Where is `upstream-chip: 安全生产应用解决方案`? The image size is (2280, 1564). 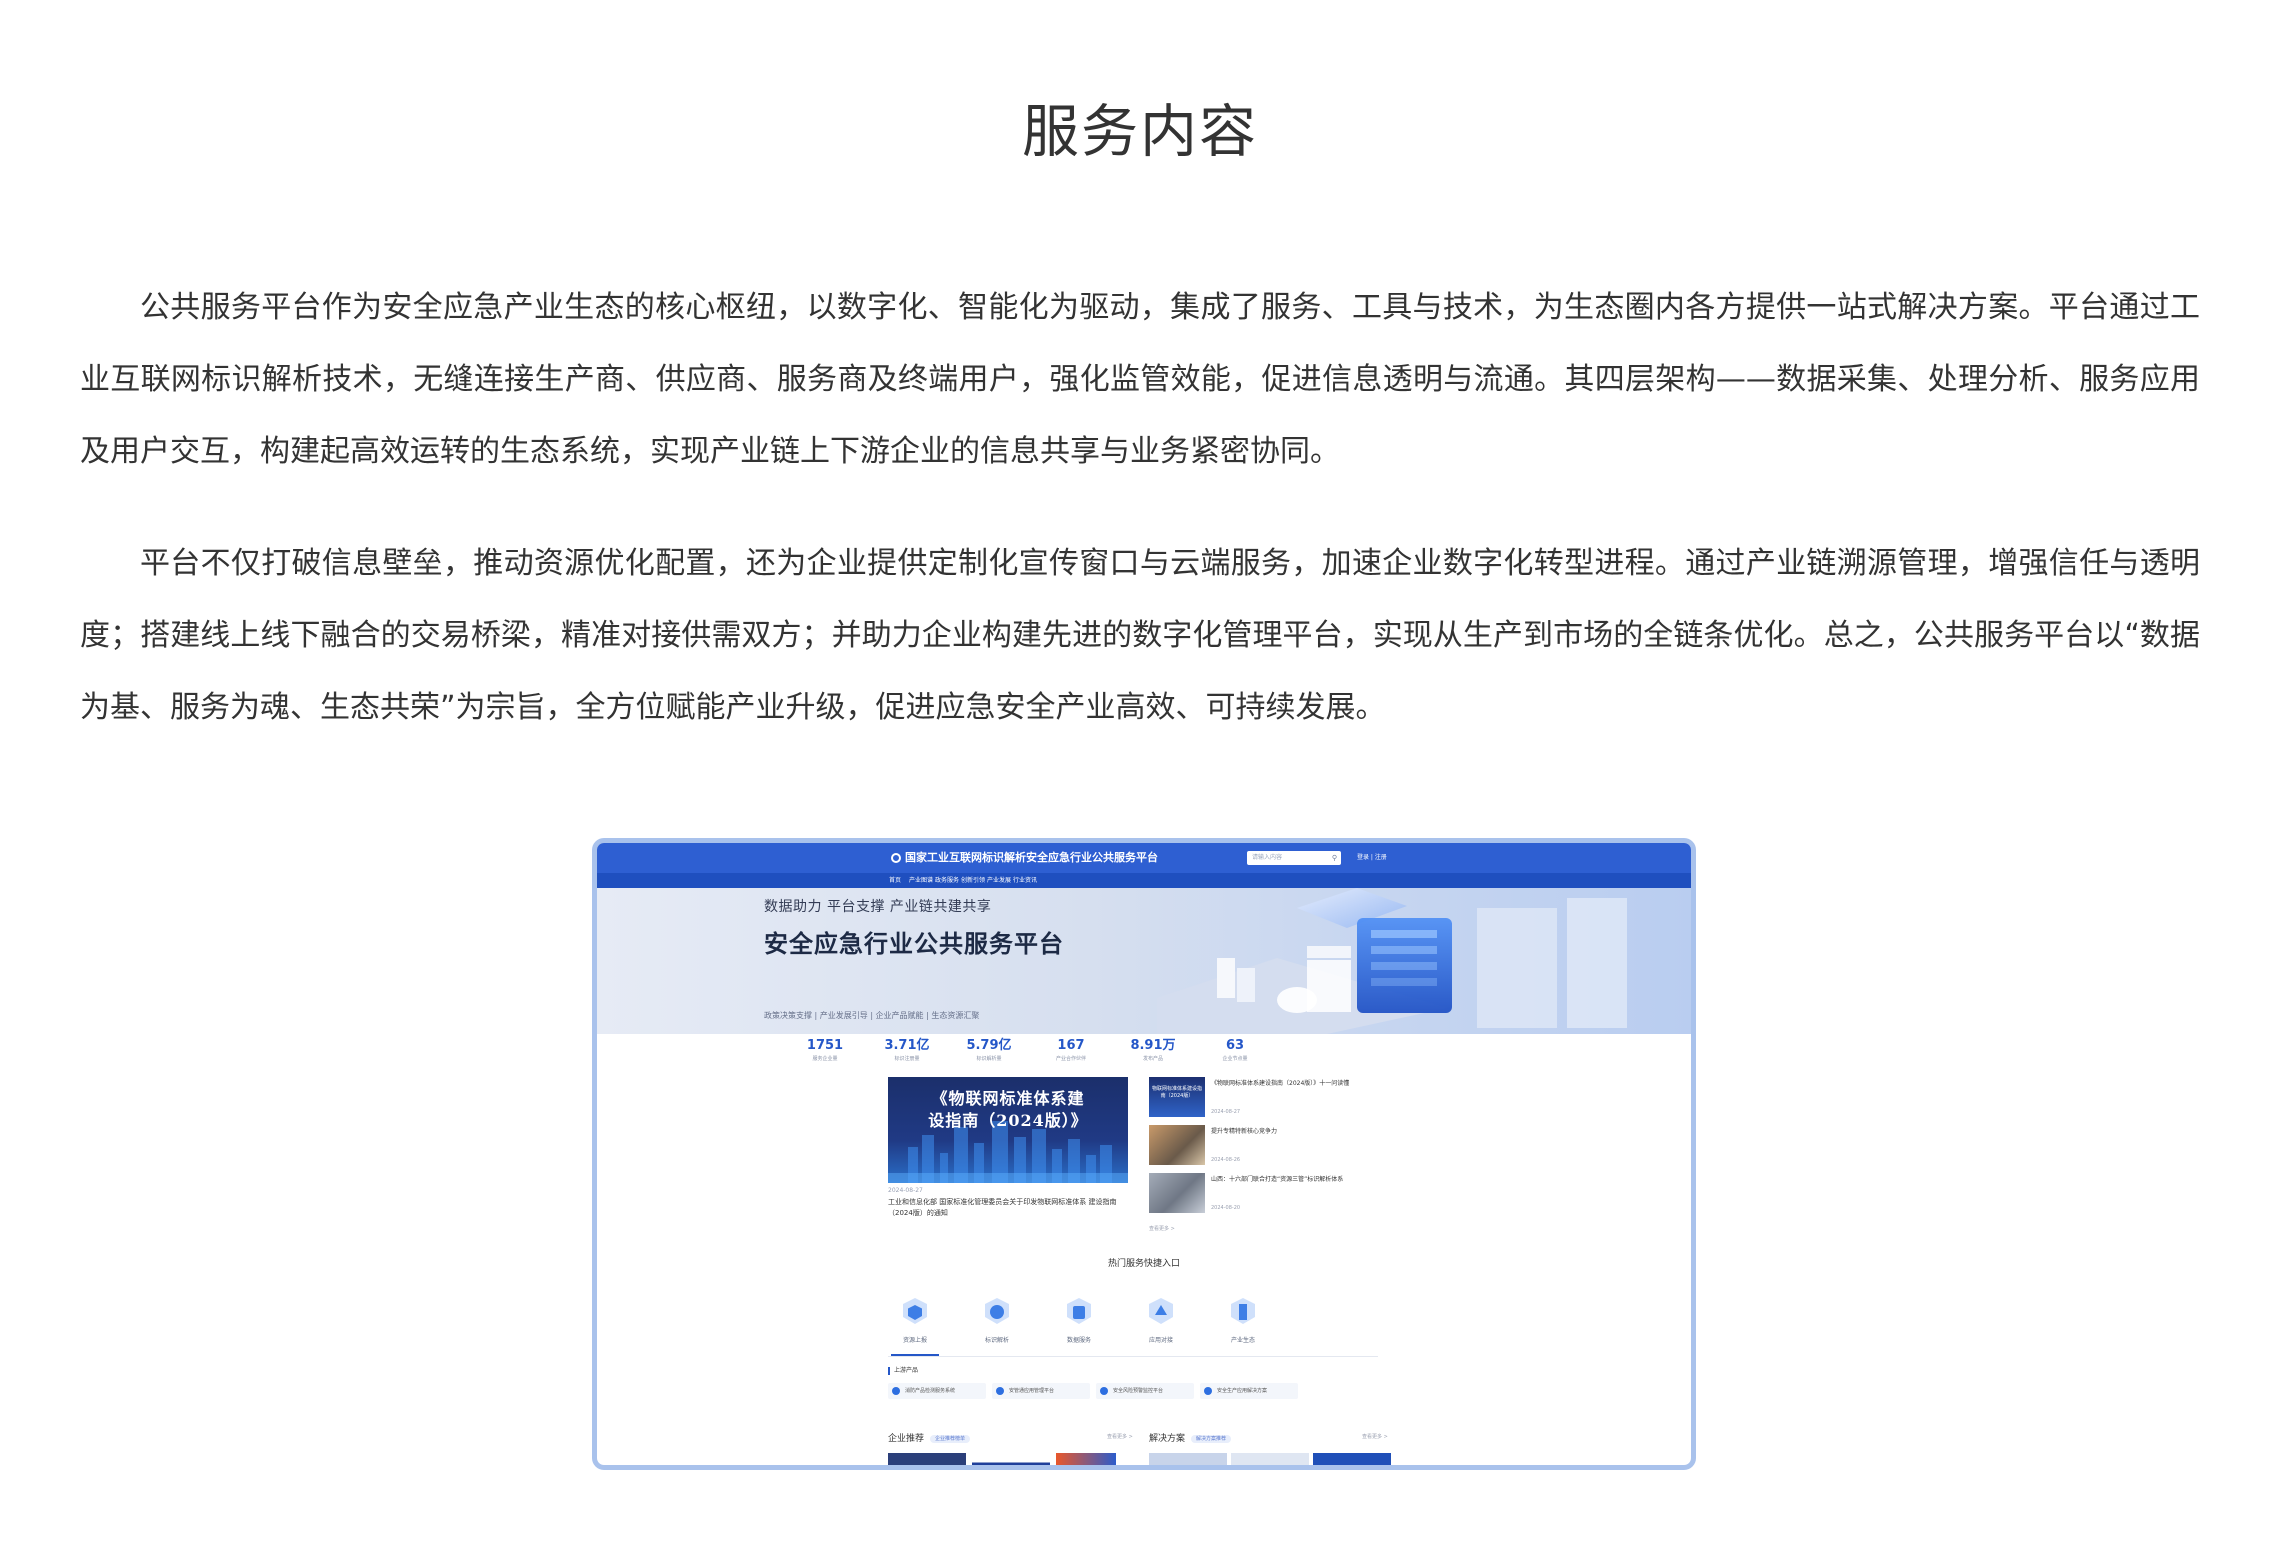
upstream-chip: 安全生产应用解决方案 is located at coordinates (1249, 1391).